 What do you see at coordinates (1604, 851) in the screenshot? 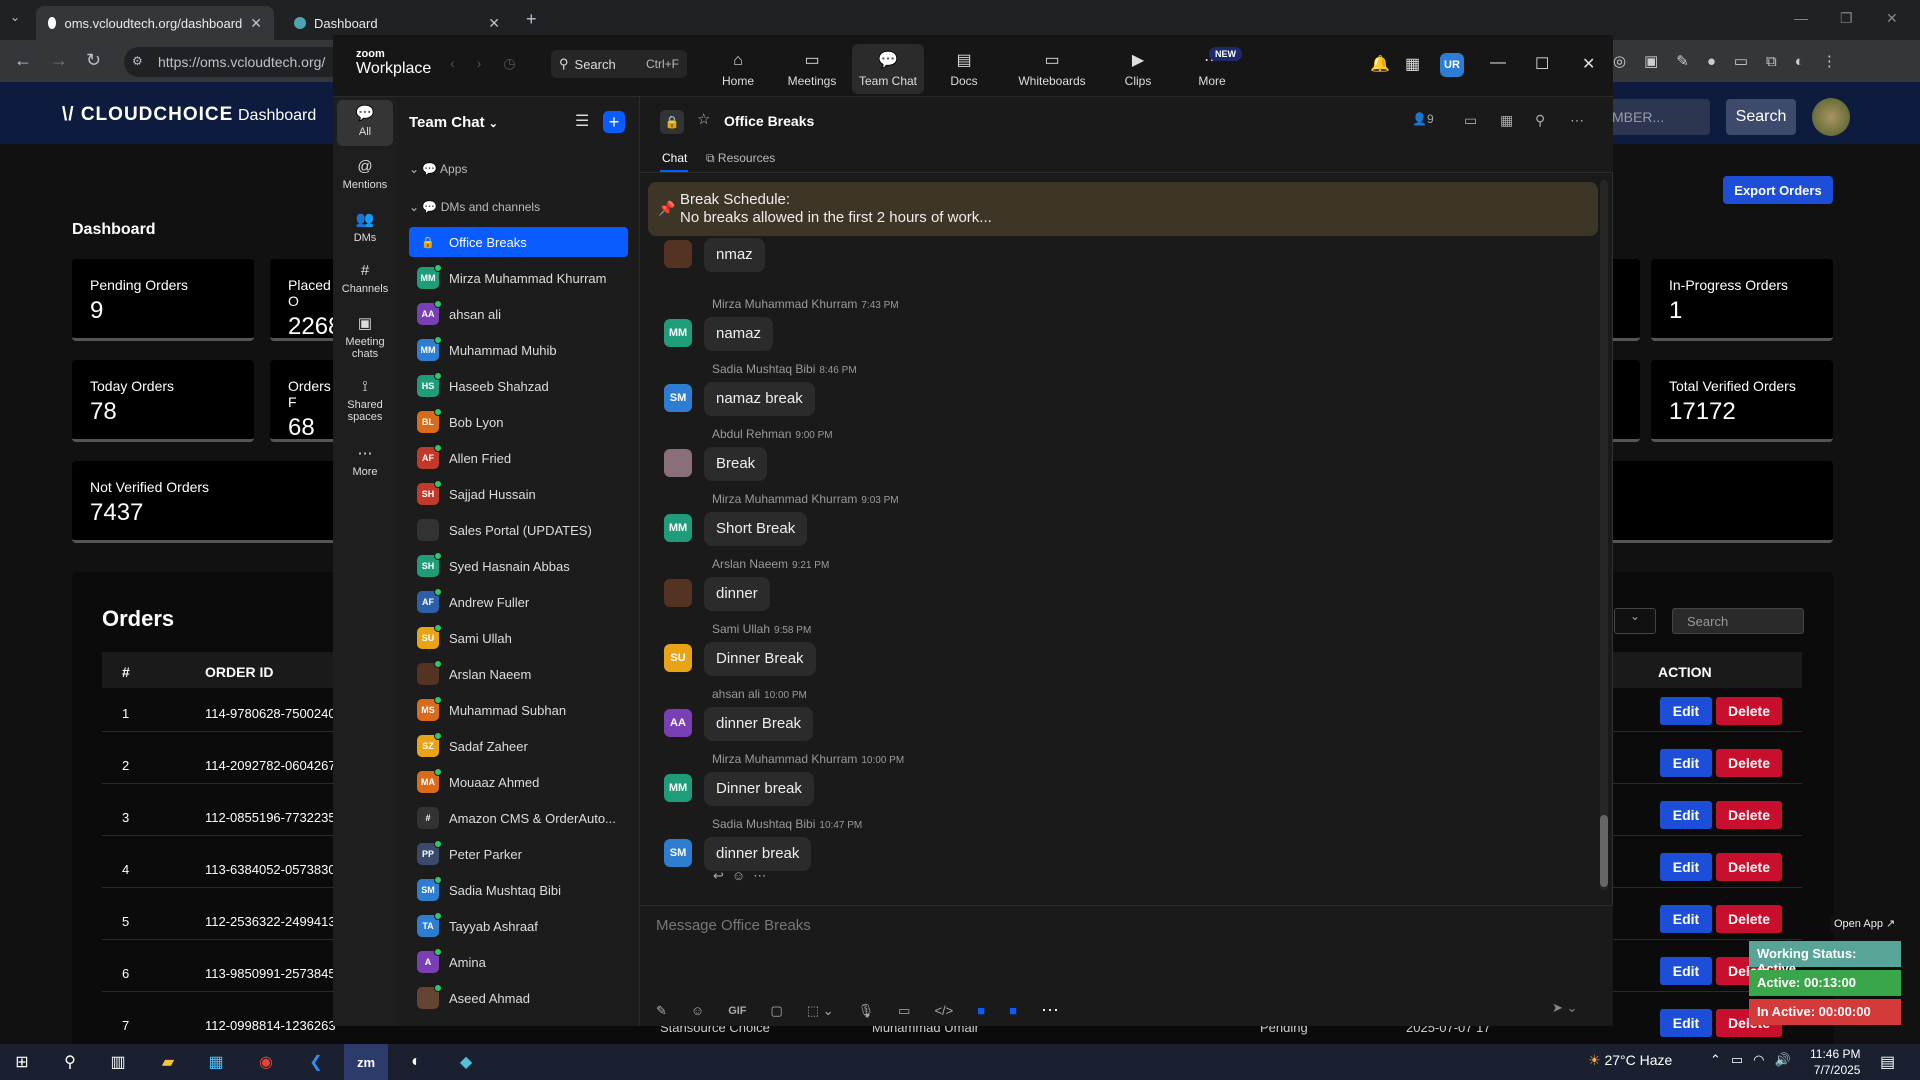
I see `scrollbar-thumb` at bounding box center [1604, 851].